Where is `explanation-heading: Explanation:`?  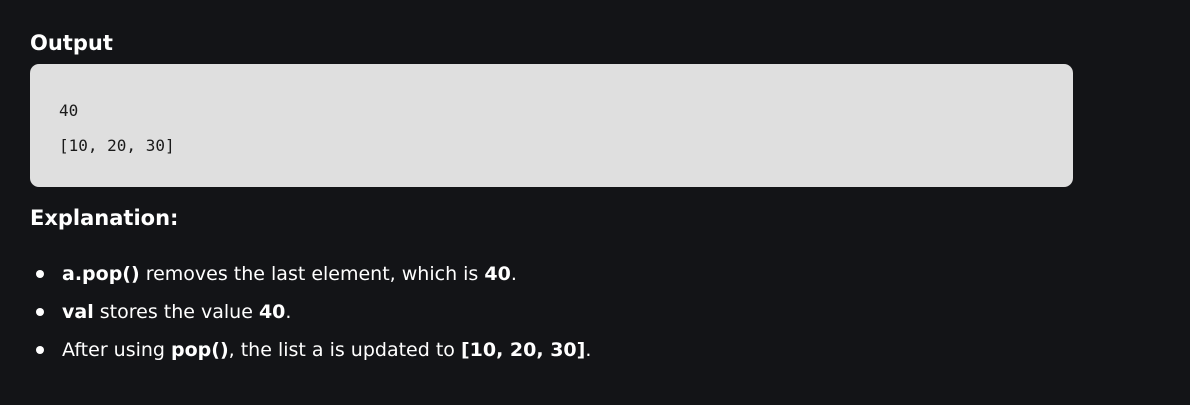
explanation-heading: Explanation: is located at coordinates (104, 218).